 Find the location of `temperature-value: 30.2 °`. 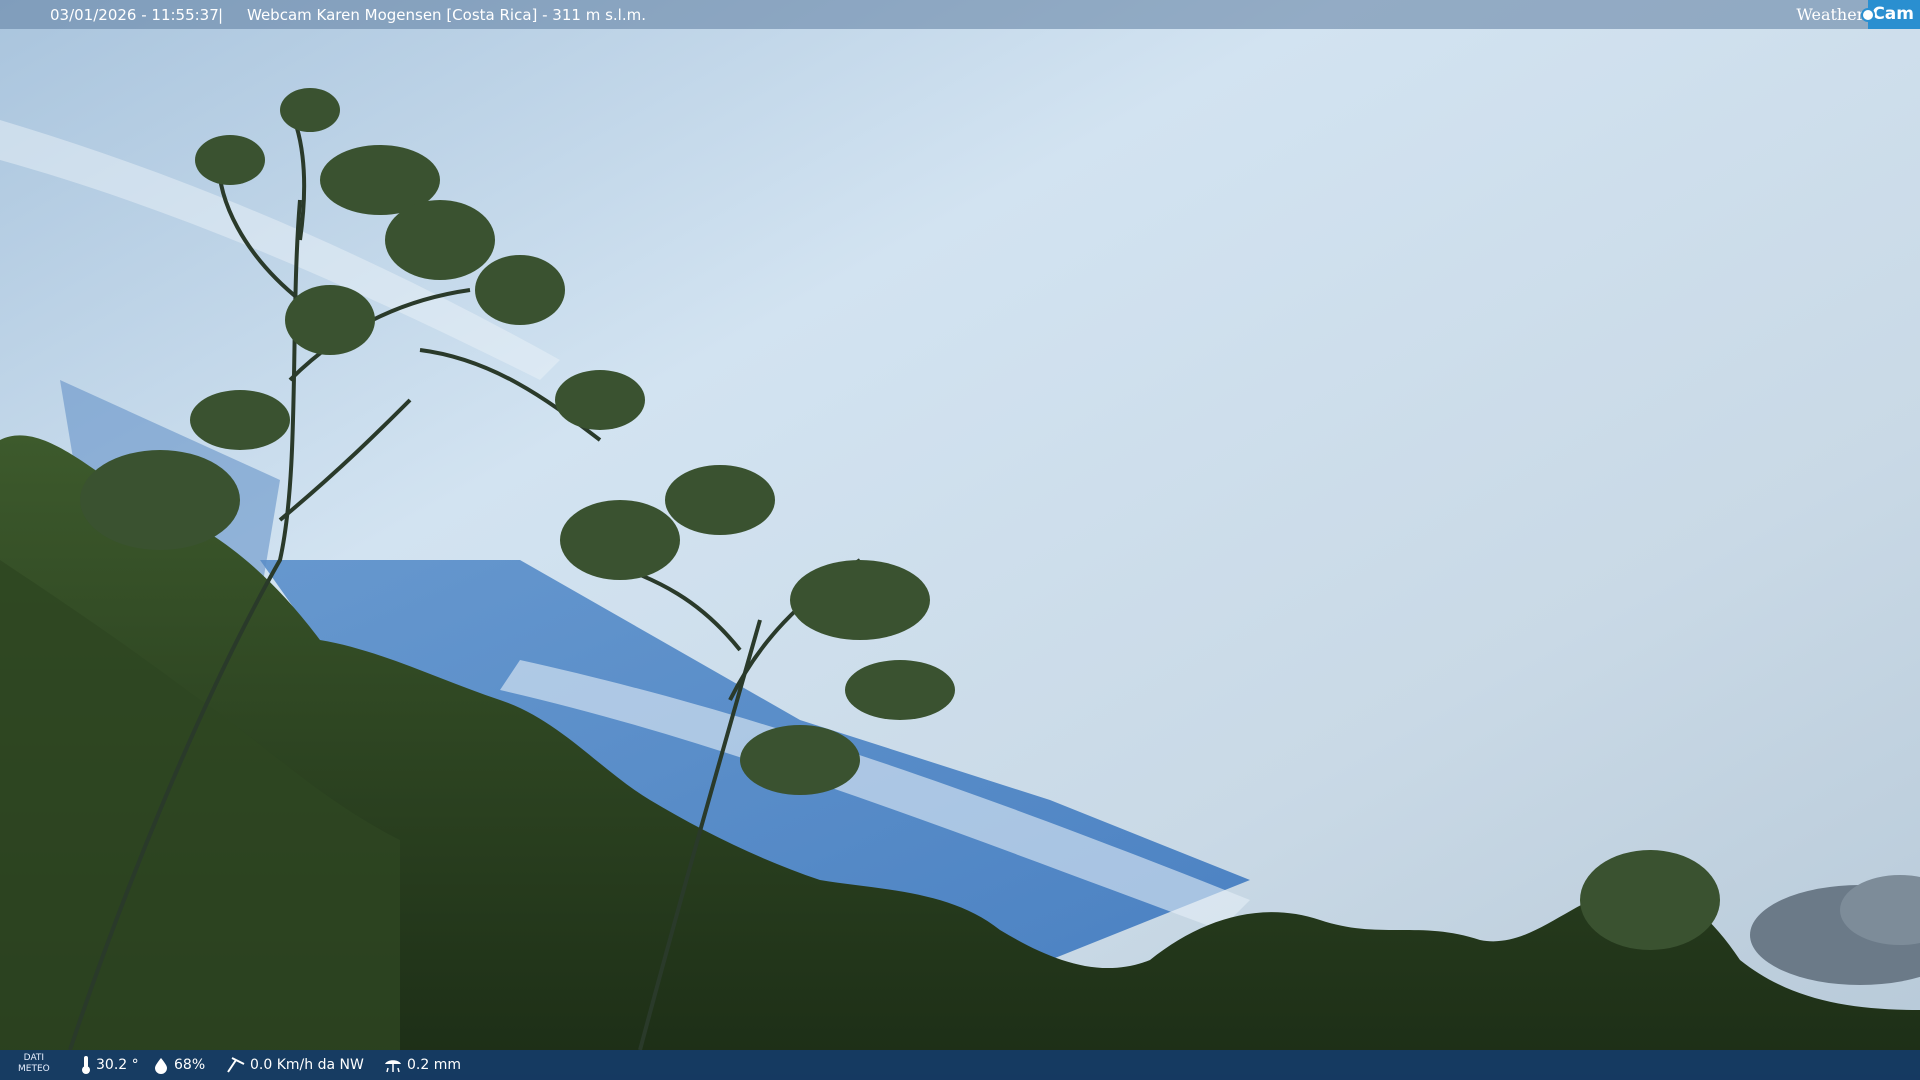

temperature-value: 30.2 ° is located at coordinates (117, 1065).